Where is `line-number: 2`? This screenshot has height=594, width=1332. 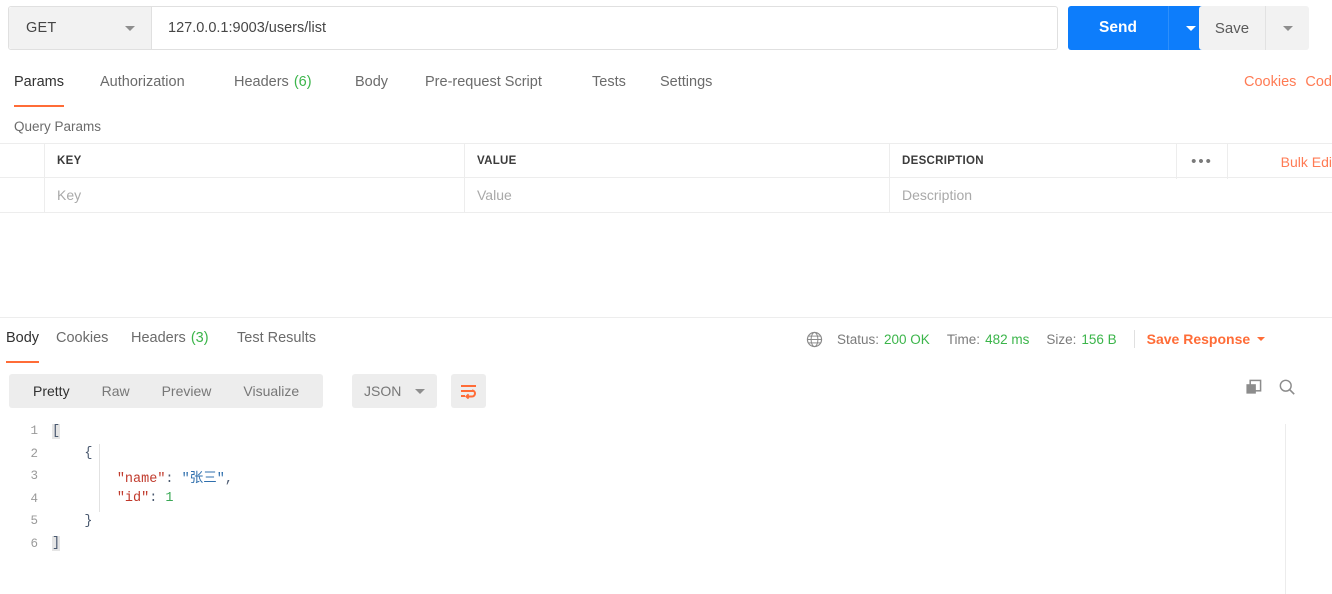
line-number: 2 is located at coordinates (34, 453).